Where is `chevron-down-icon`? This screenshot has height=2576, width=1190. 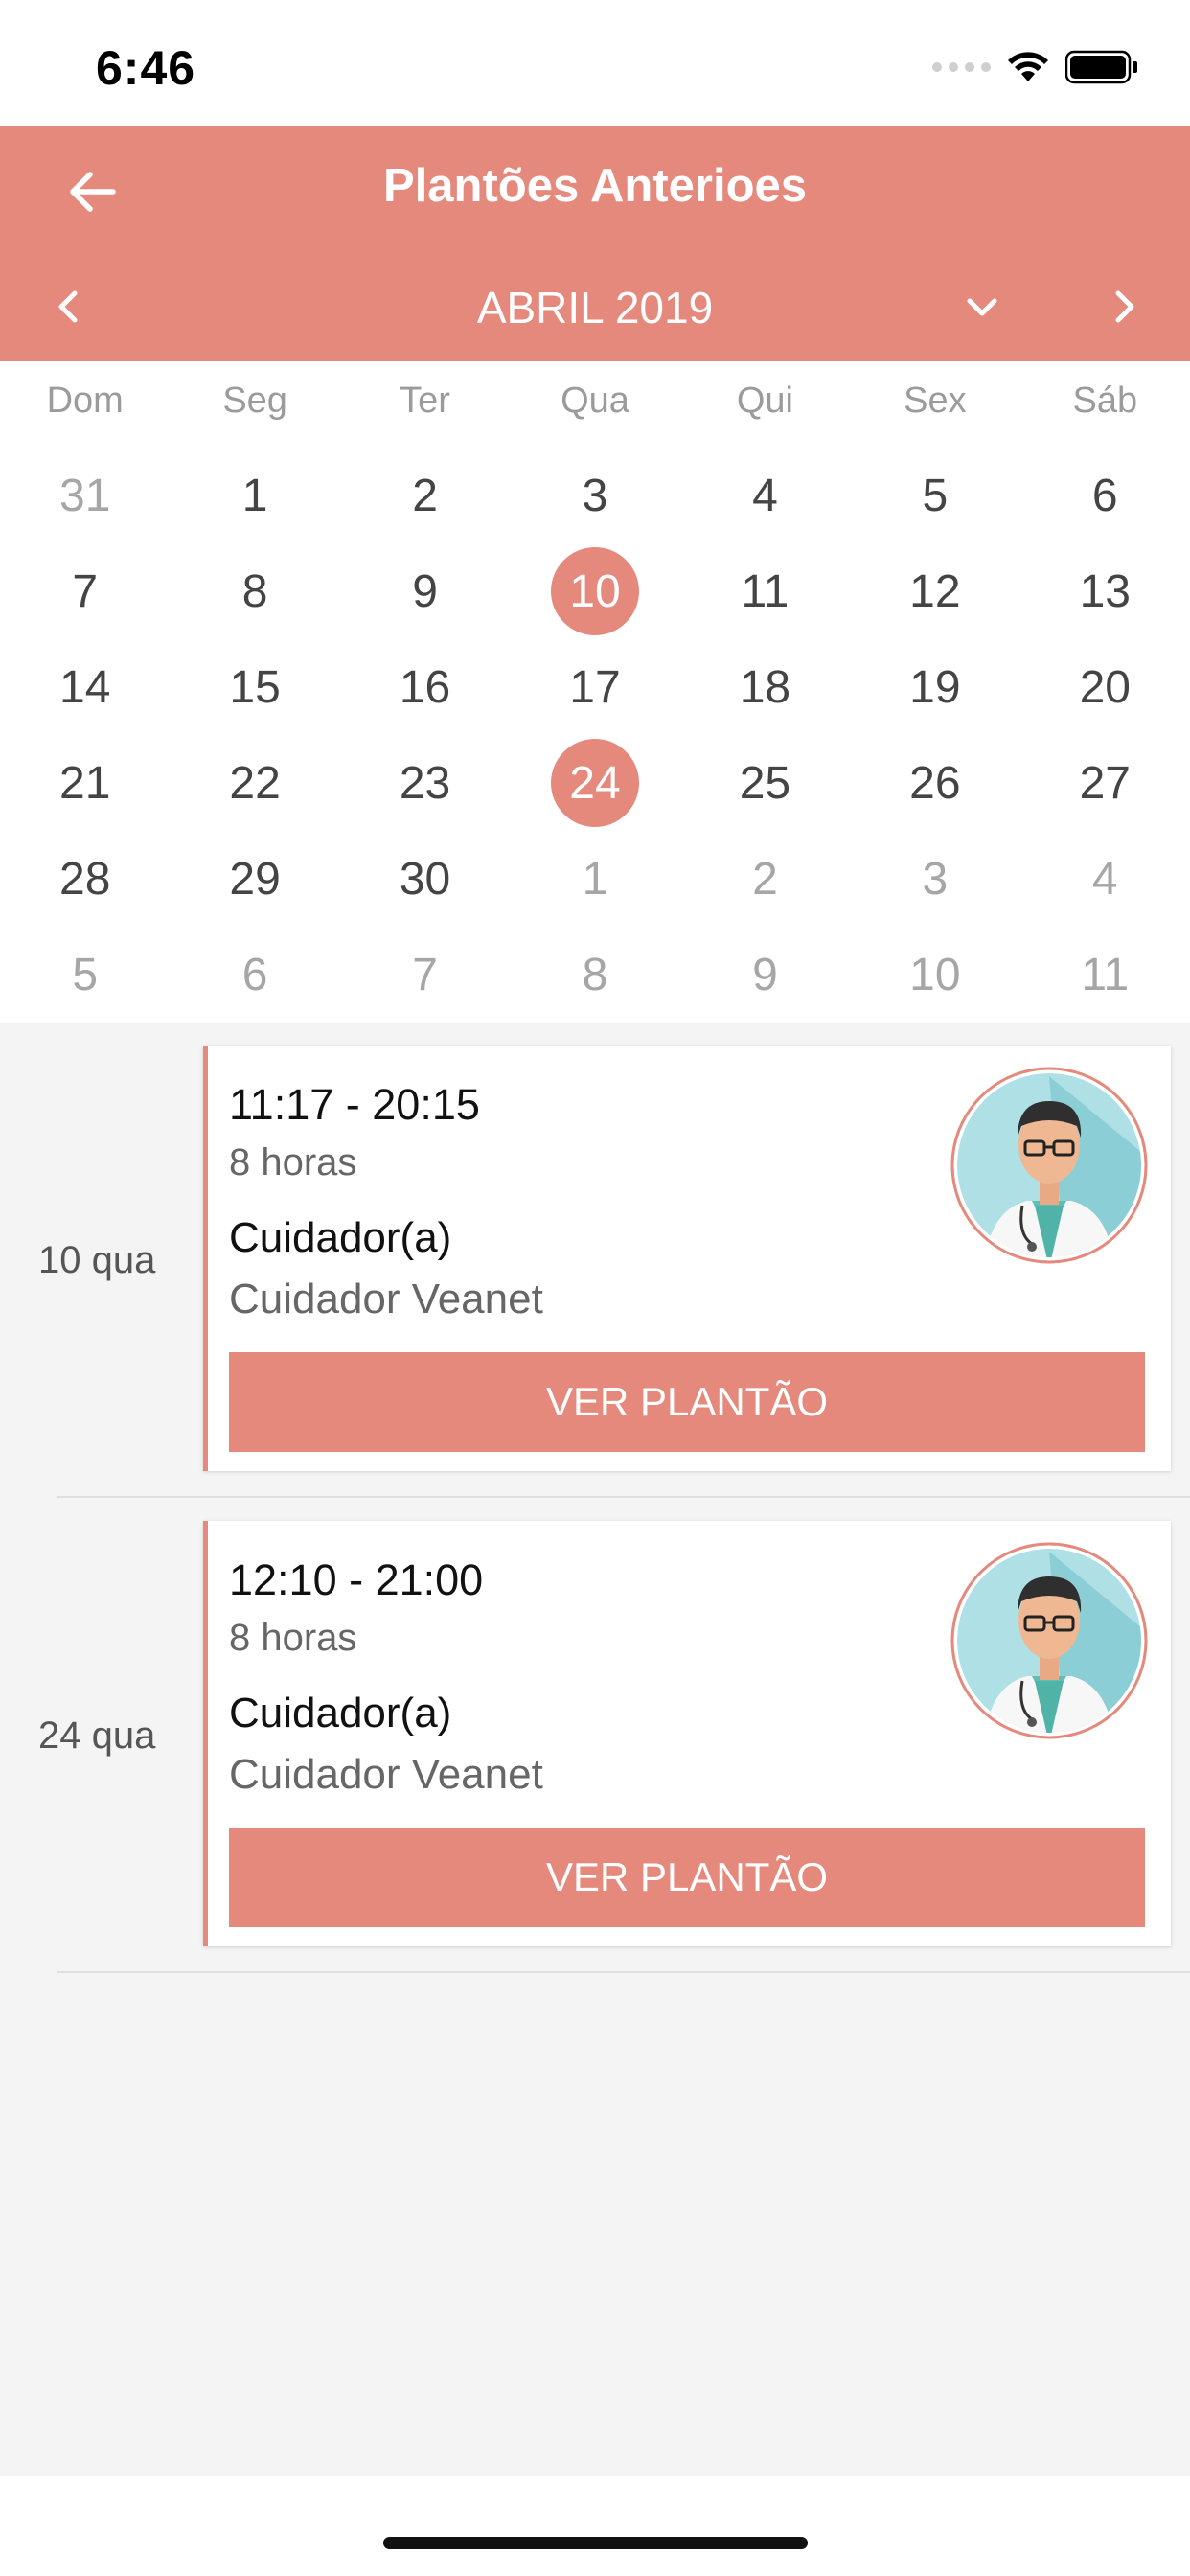
chevron-down-icon is located at coordinates (982, 306).